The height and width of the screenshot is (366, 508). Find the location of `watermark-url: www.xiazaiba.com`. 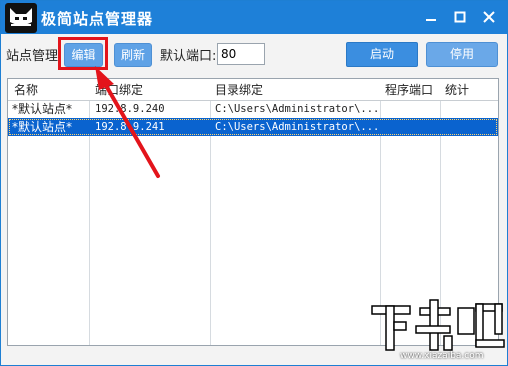

watermark-url: www.xiazaiba.com is located at coordinates (442, 356).